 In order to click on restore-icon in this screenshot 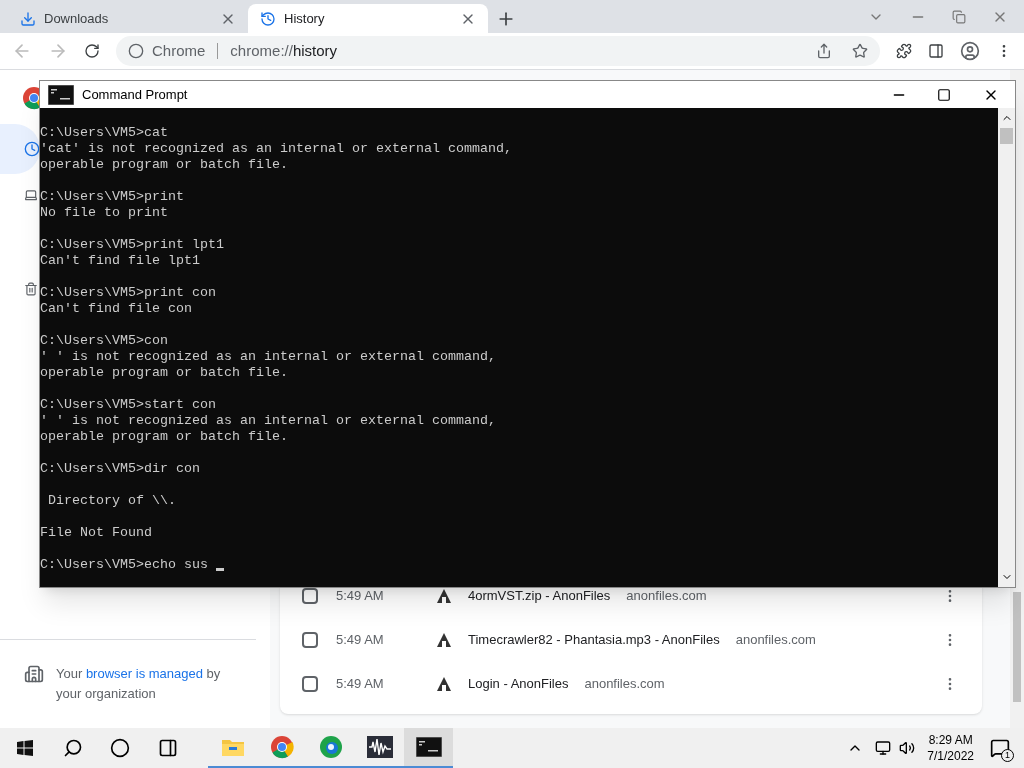, I will do `click(959, 16)`.